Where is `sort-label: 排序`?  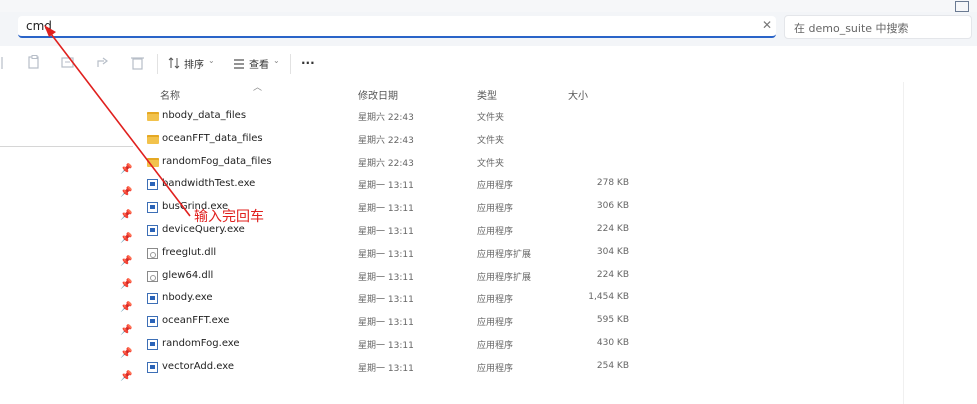 sort-label: 排序 is located at coordinates (194, 65).